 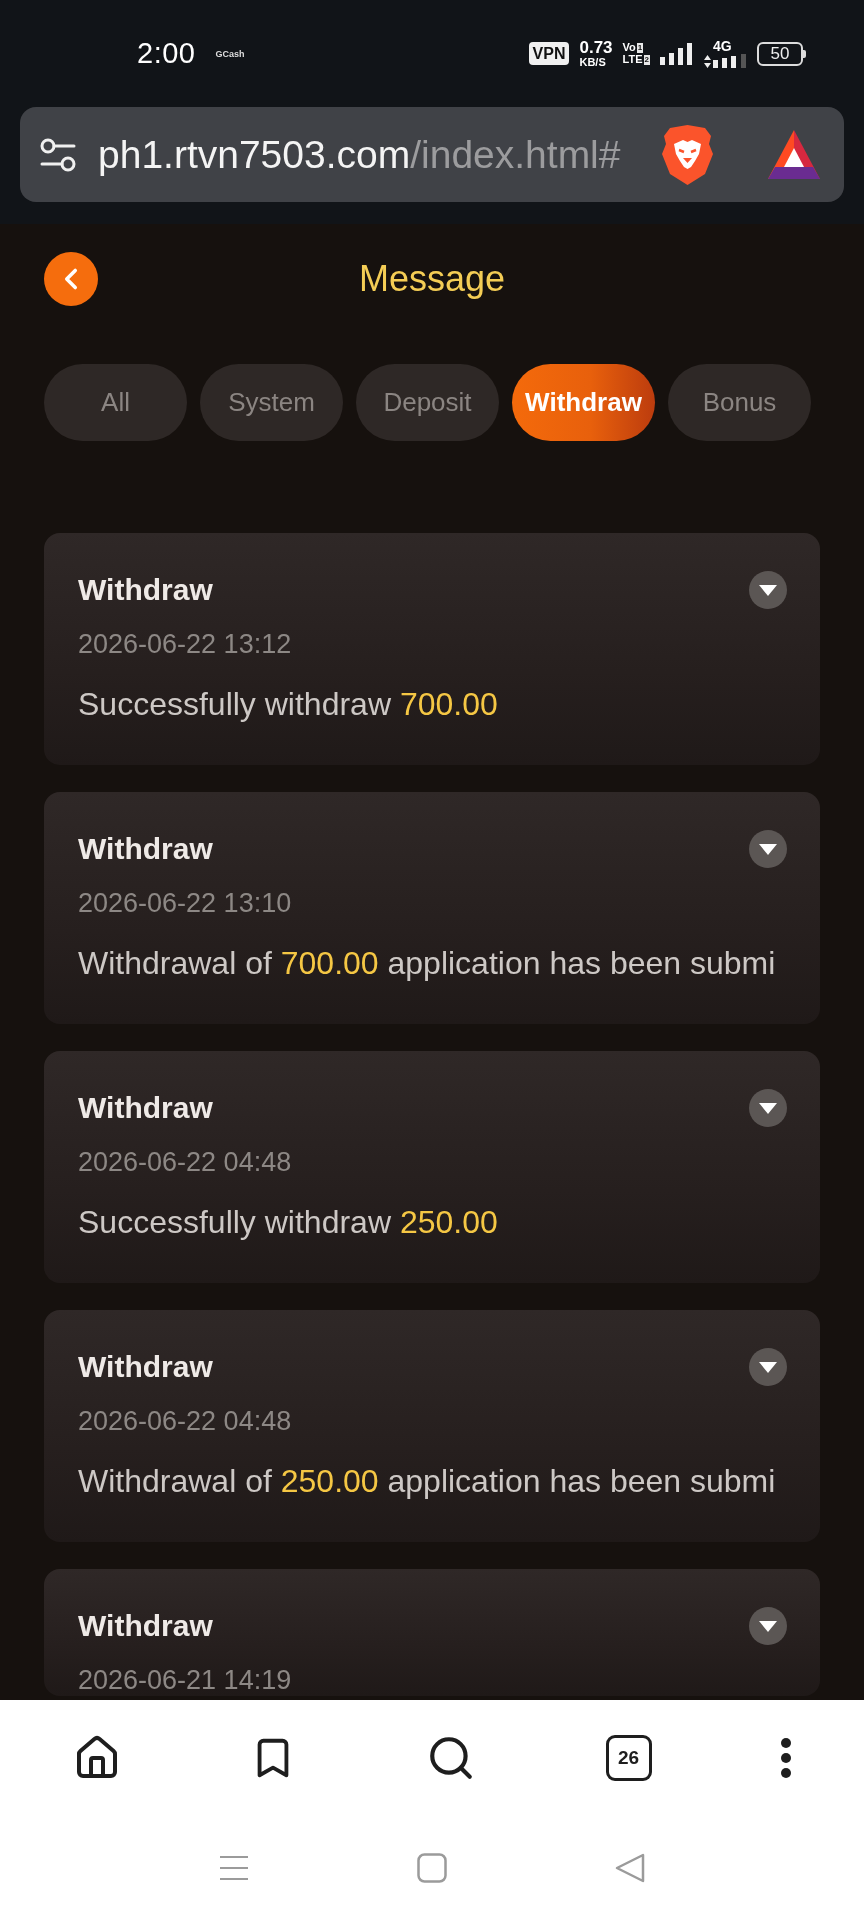 I want to click on network-type-text: 4G, so click(x=722, y=46).